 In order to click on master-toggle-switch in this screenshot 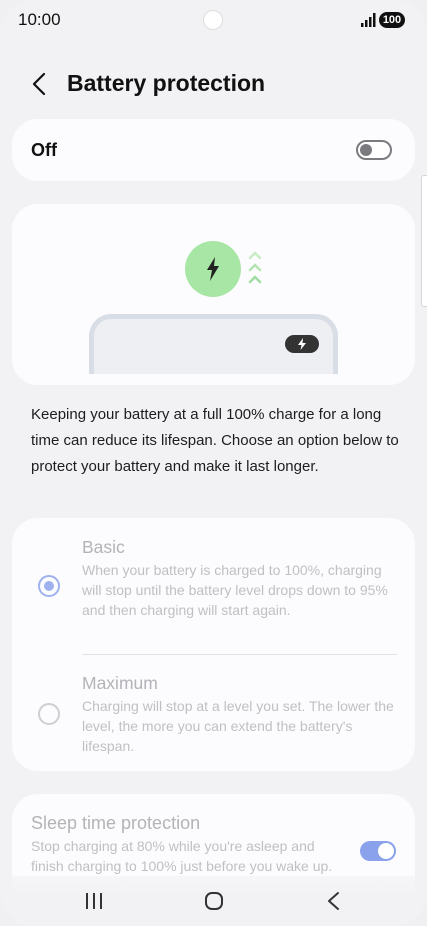, I will do `click(374, 150)`.